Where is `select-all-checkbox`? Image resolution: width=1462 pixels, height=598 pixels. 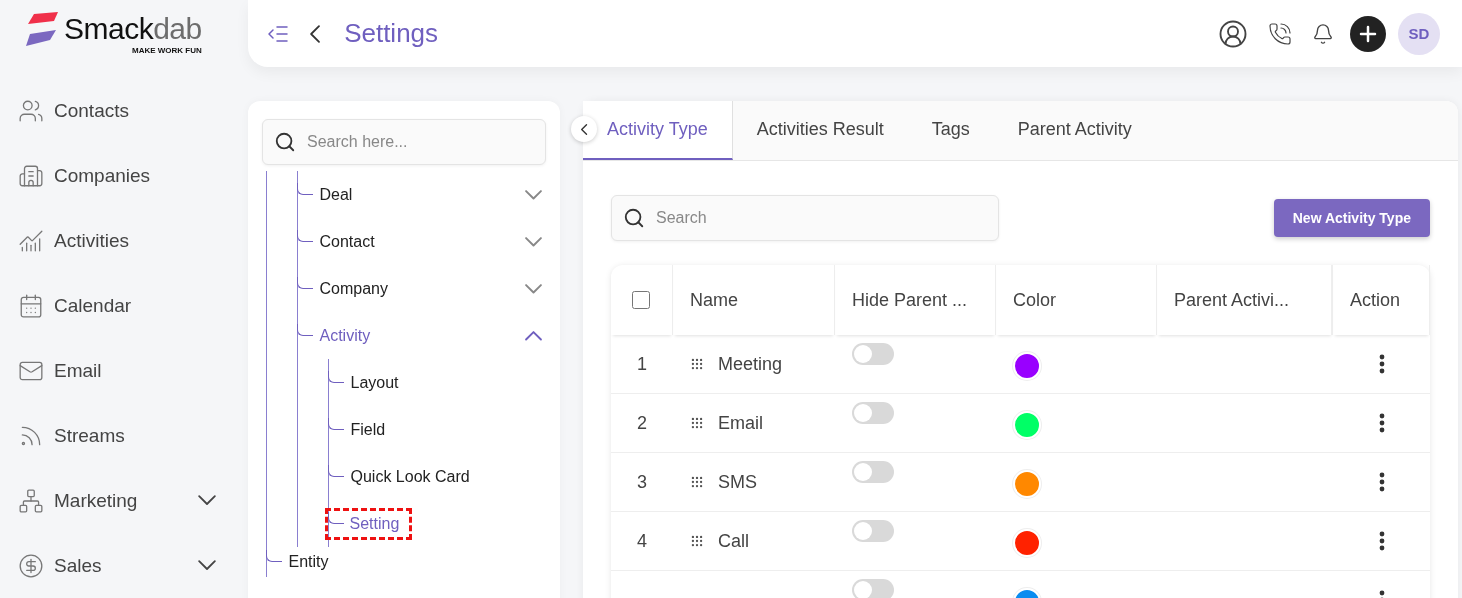
select-all-checkbox is located at coordinates (641, 300).